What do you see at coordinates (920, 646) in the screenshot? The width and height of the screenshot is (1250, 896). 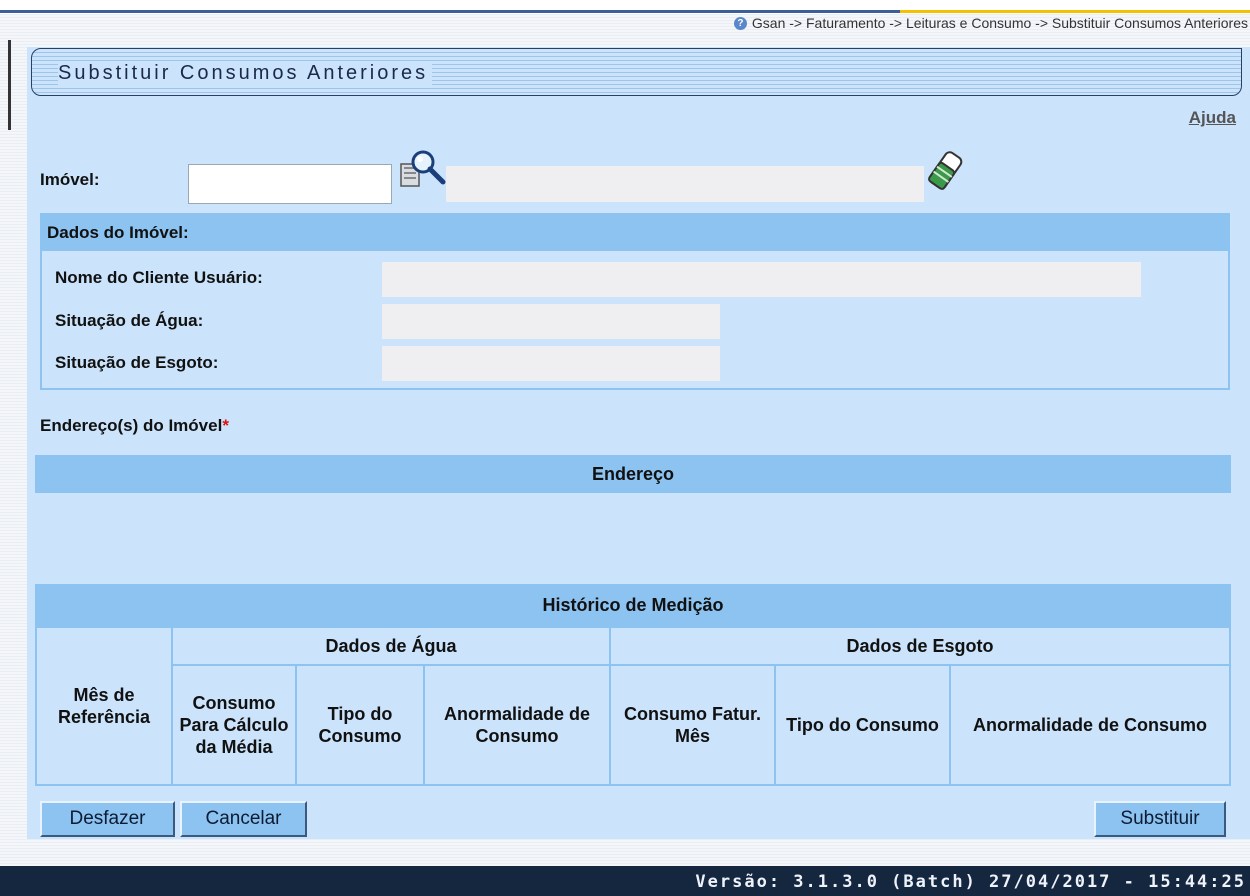 I see `dados-esgoto-header: Dados de Esgoto` at bounding box center [920, 646].